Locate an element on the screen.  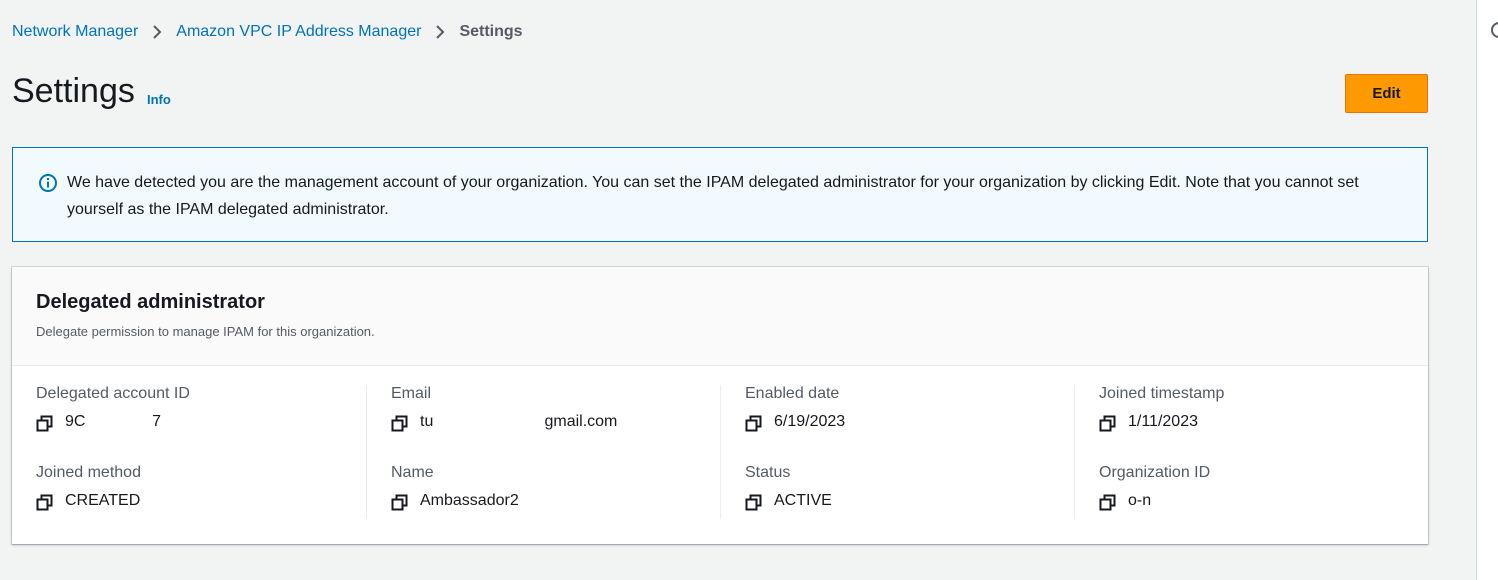
field-value: 9C 7 is located at coordinates (113, 422).